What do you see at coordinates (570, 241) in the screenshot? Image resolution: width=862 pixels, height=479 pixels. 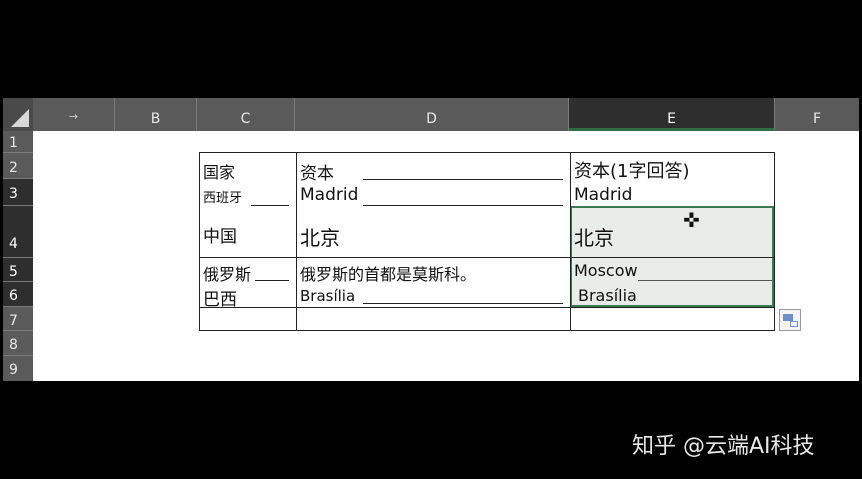 I see `table-border-de` at bounding box center [570, 241].